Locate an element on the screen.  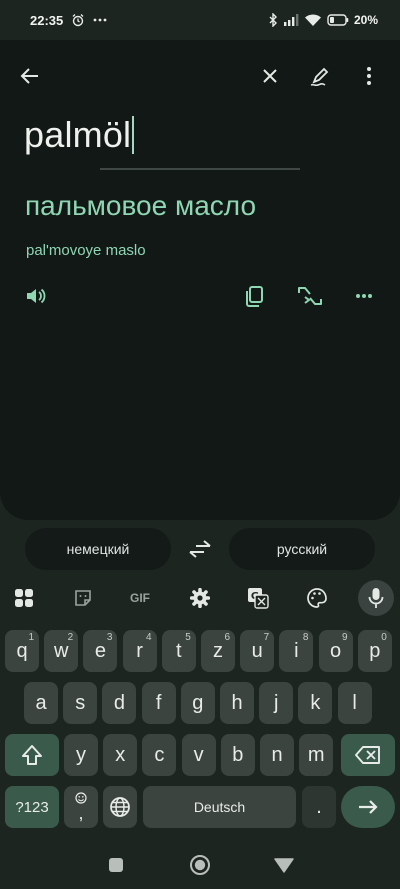
key-p-hint: 0 is located at coordinates (384, 637).